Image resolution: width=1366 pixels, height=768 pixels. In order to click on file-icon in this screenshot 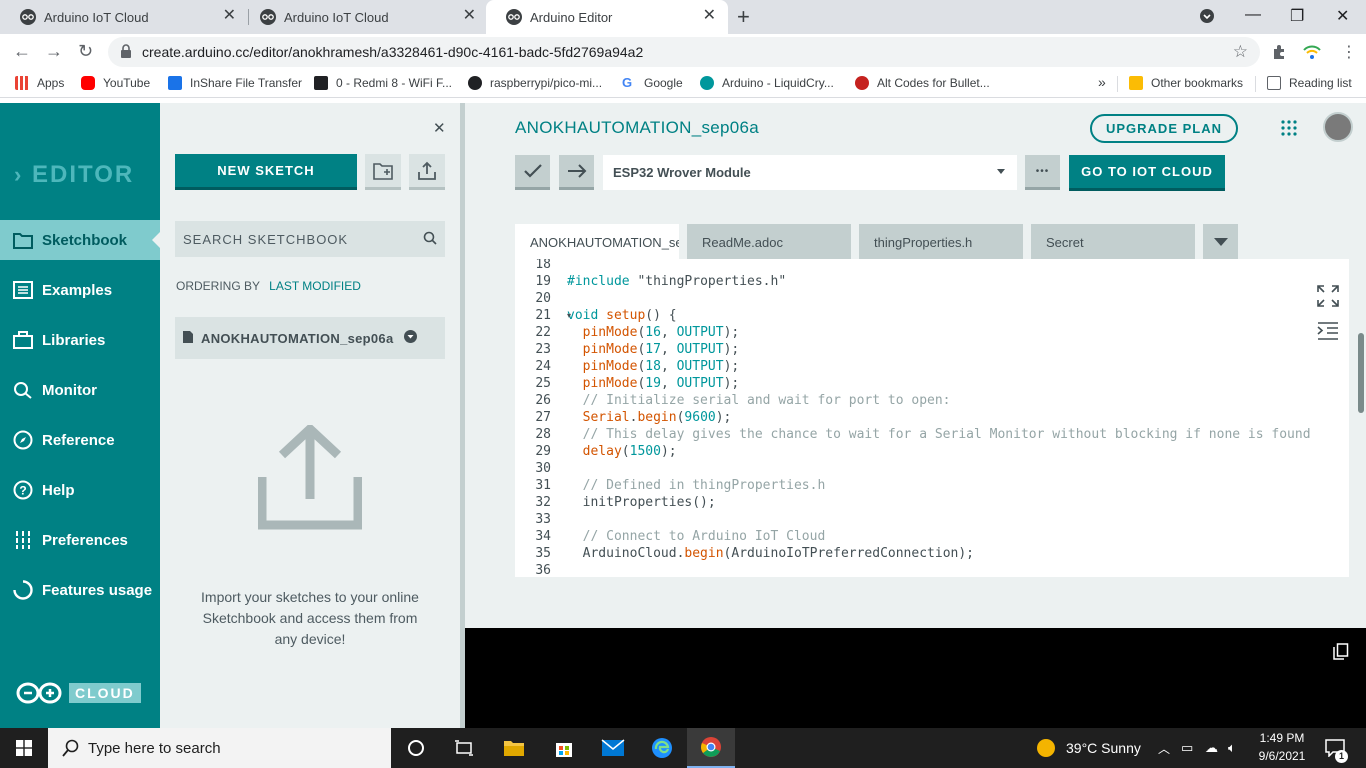, I will do `click(188, 338)`.